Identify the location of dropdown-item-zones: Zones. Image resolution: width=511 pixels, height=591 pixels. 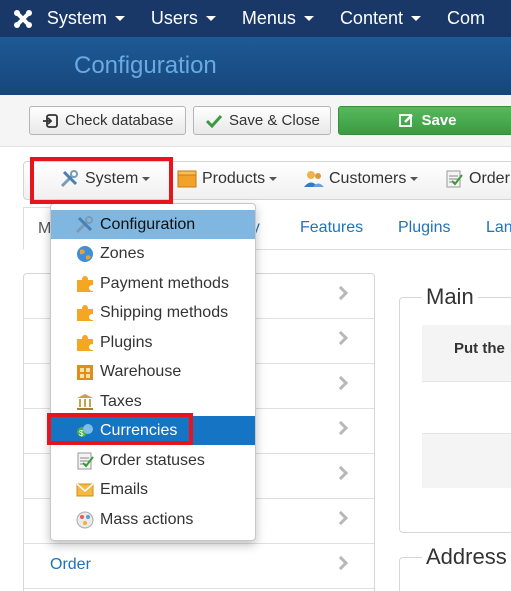
(153, 253).